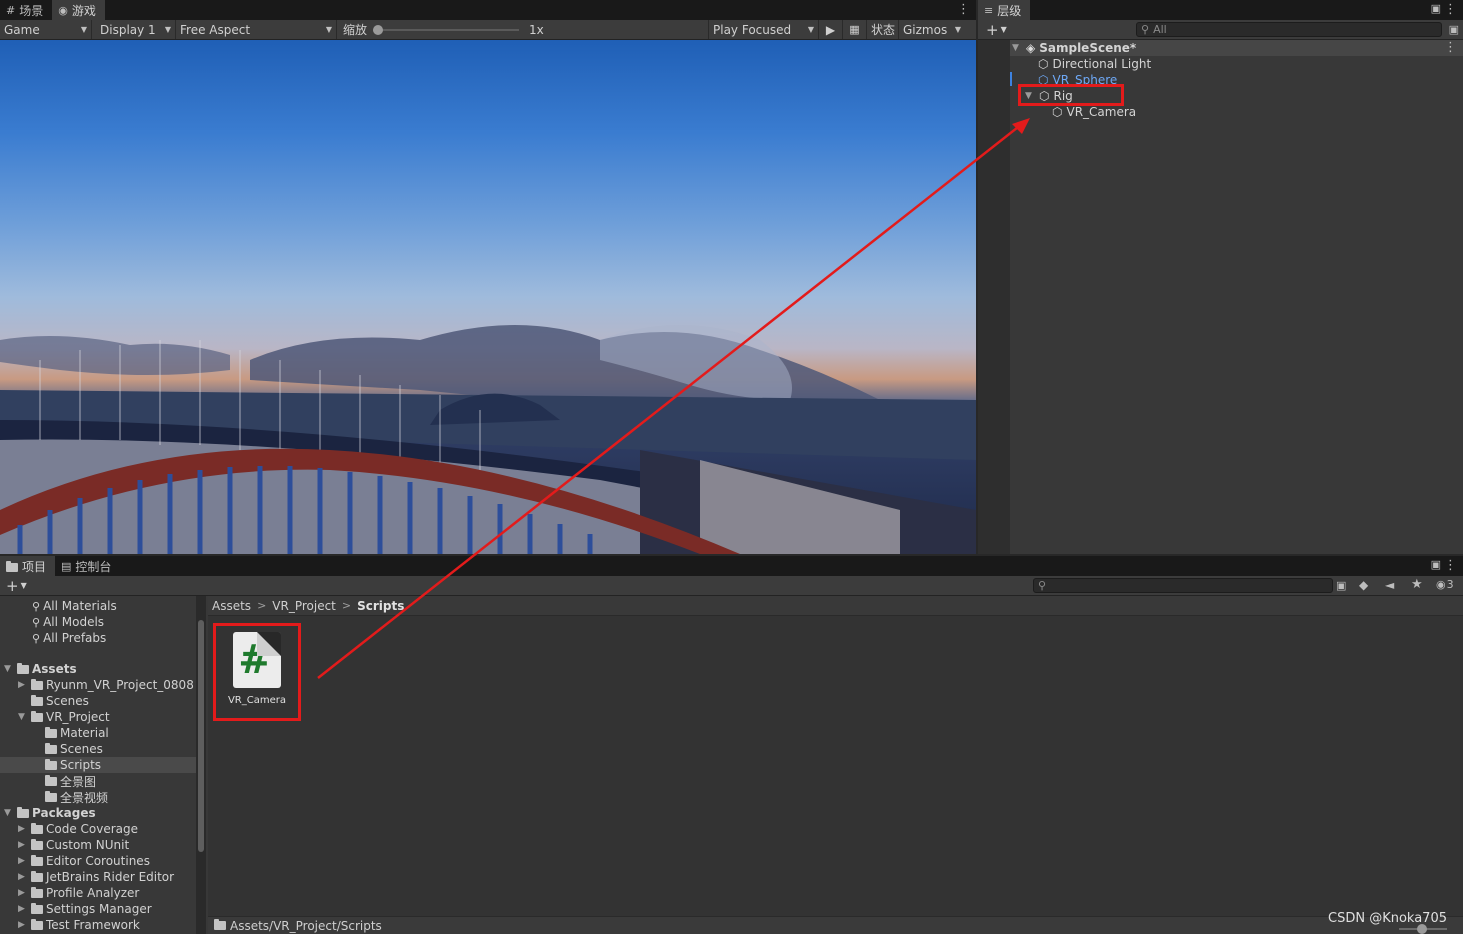  What do you see at coordinates (731, 586) in the screenshot?
I see `project-toolbar: + ▼ ⚲ ▣ ◆ ◄ ★ ◉ 3` at bounding box center [731, 586].